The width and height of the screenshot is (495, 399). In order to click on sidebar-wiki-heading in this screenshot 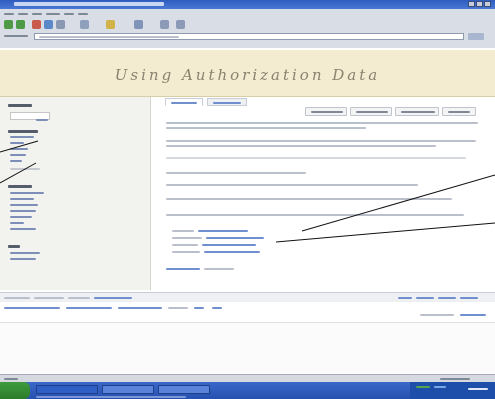, I will do `click(20, 186)`.